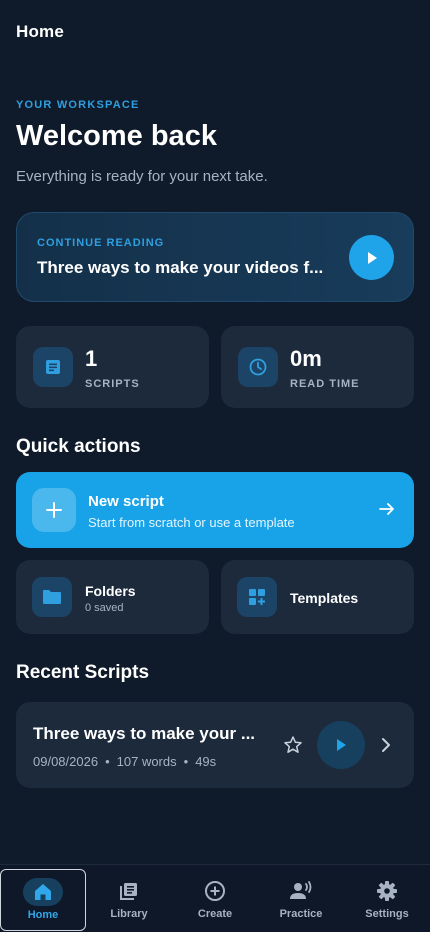  Describe the element at coordinates (43, 915) in the screenshot. I see `nav-home-label: Home` at that location.